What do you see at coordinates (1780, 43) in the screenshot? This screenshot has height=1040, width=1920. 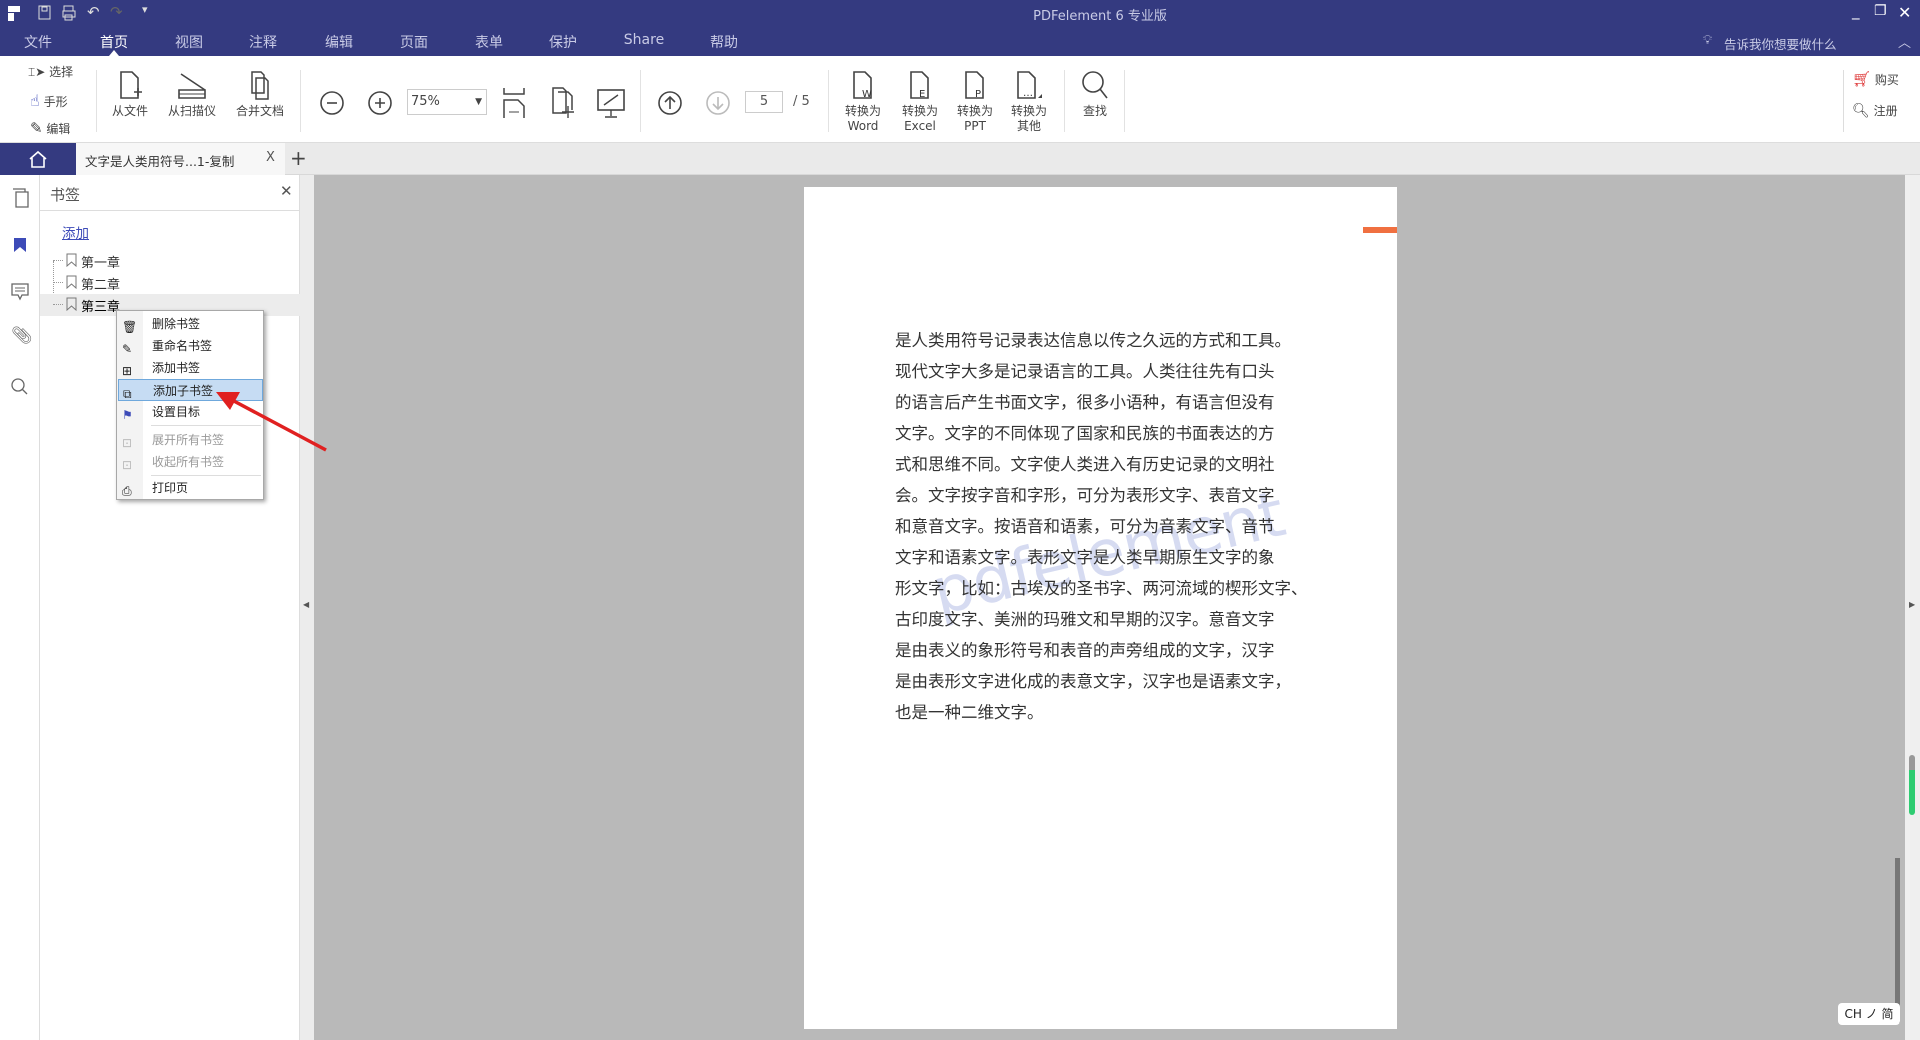 I see `tell-me-search: 告诉我你想要做什么` at bounding box center [1780, 43].